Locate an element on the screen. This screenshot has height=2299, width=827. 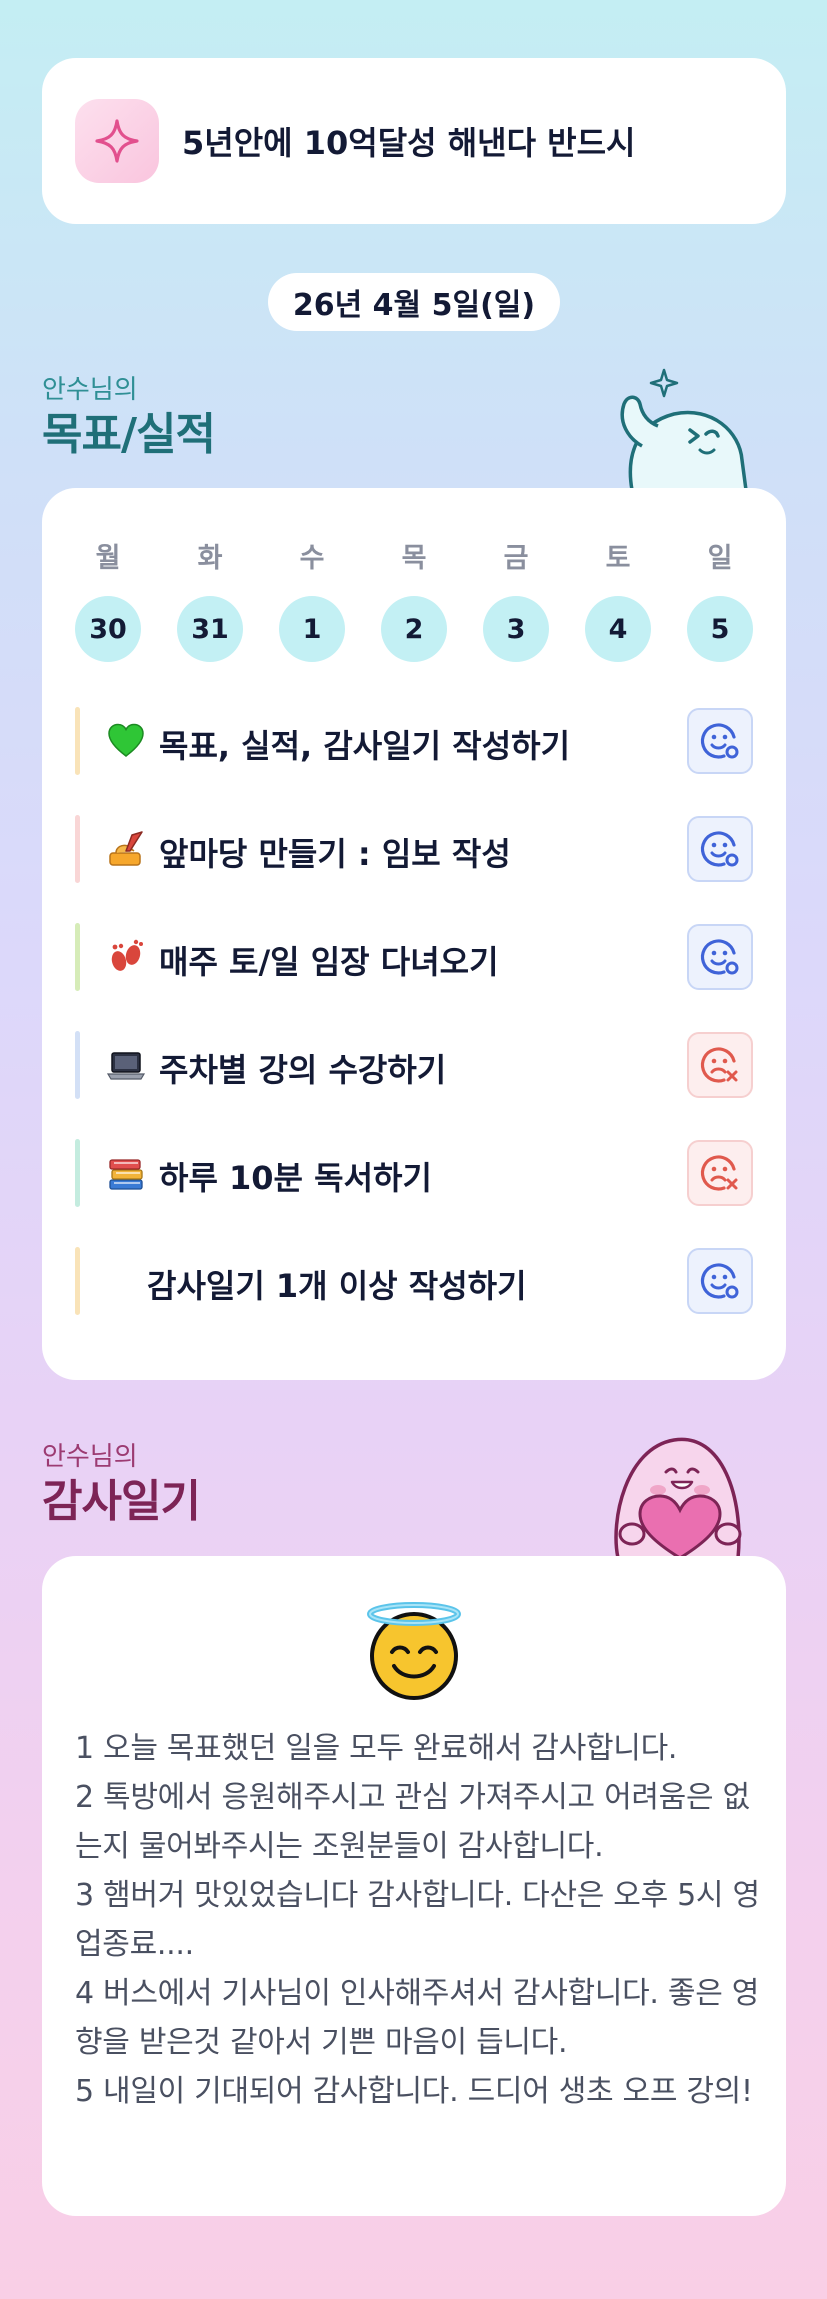
goal-card: 5년안에 10억달성 해낸다 반드시 is located at coordinates (414, 141).